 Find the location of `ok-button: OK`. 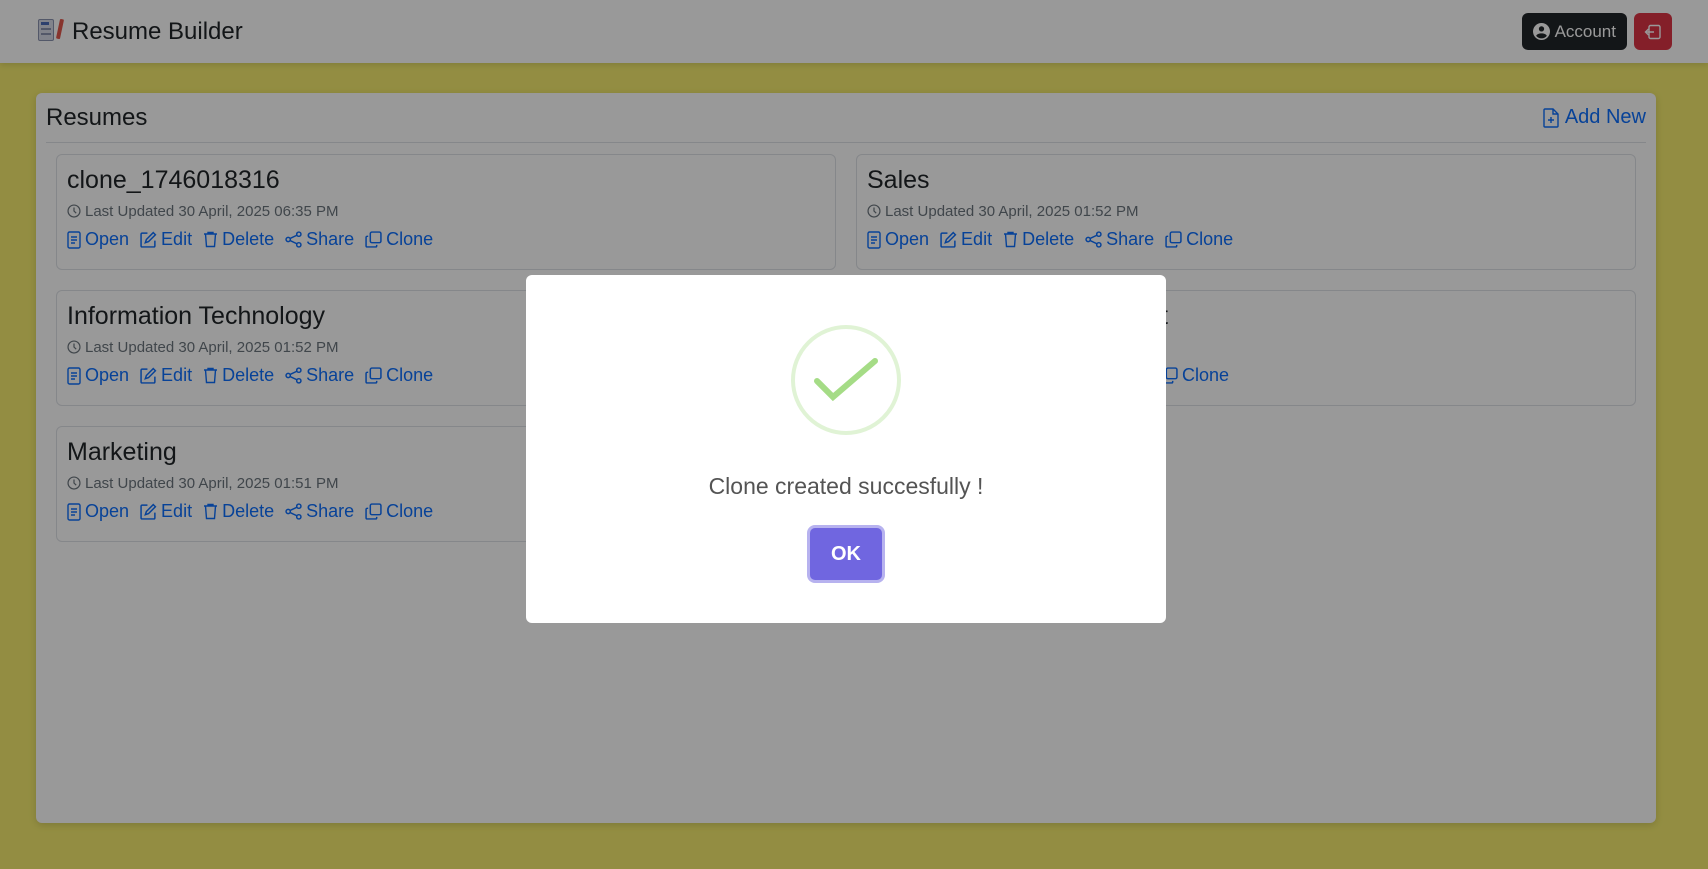

ok-button: OK is located at coordinates (846, 554).